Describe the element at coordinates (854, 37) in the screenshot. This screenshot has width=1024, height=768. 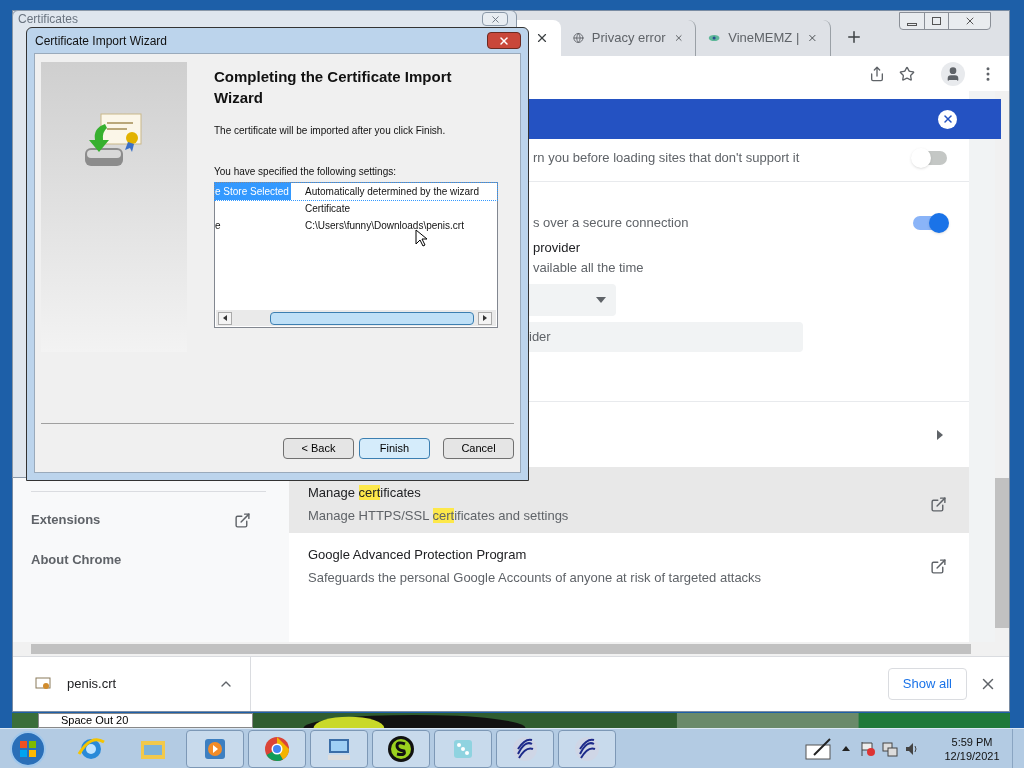
I see `new-tab-icon` at that location.